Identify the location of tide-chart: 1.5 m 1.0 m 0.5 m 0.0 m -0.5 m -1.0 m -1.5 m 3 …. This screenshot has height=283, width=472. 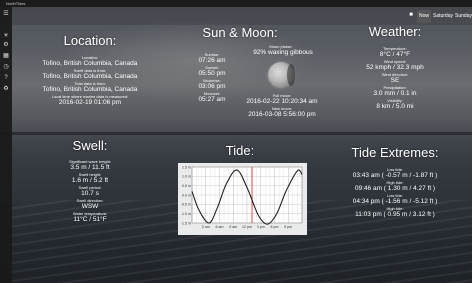
(242, 197).